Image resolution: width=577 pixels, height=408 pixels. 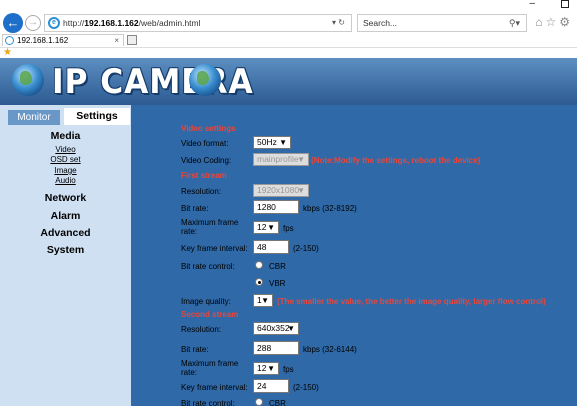 What do you see at coordinates (9, 40) in the screenshot?
I see `tab-ie-icon` at bounding box center [9, 40].